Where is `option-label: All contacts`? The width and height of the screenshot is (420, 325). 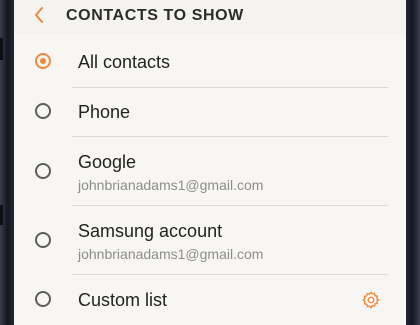
option-label: All contacts is located at coordinates (124, 62).